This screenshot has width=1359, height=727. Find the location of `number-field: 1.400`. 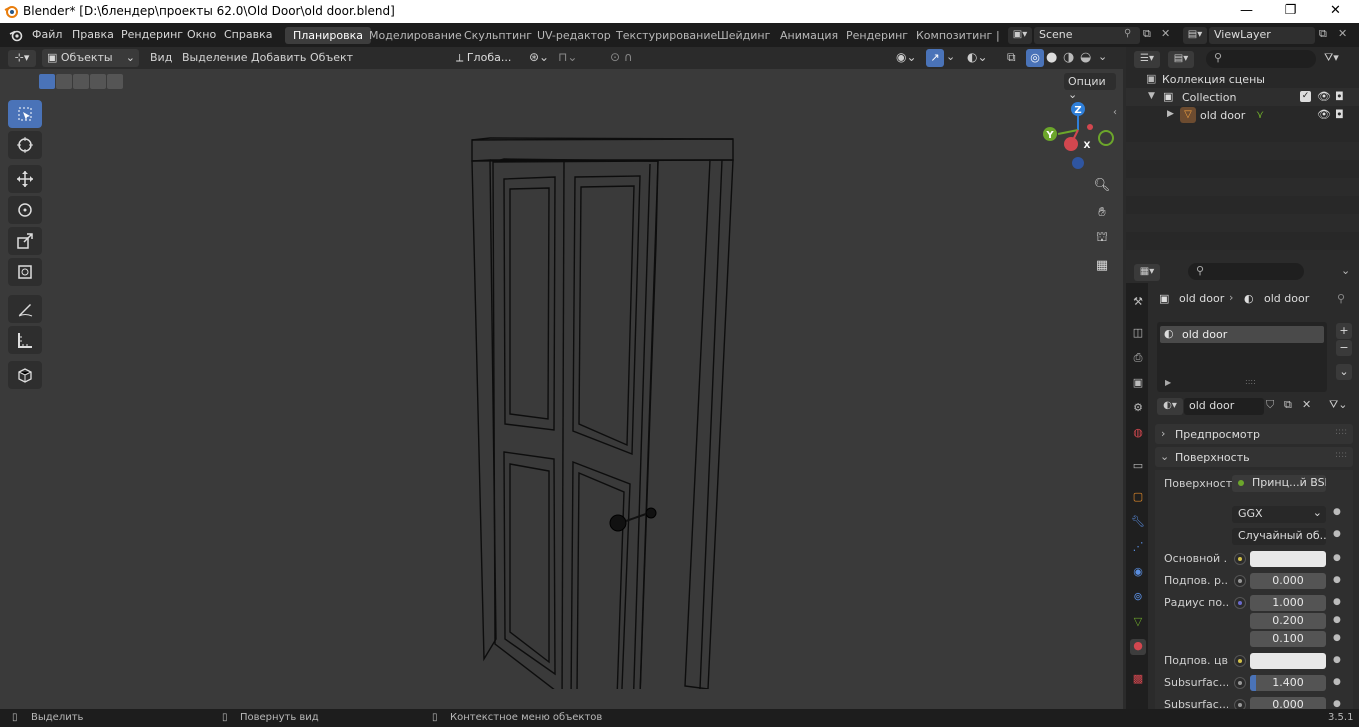

number-field: 1.400 is located at coordinates (1288, 683).